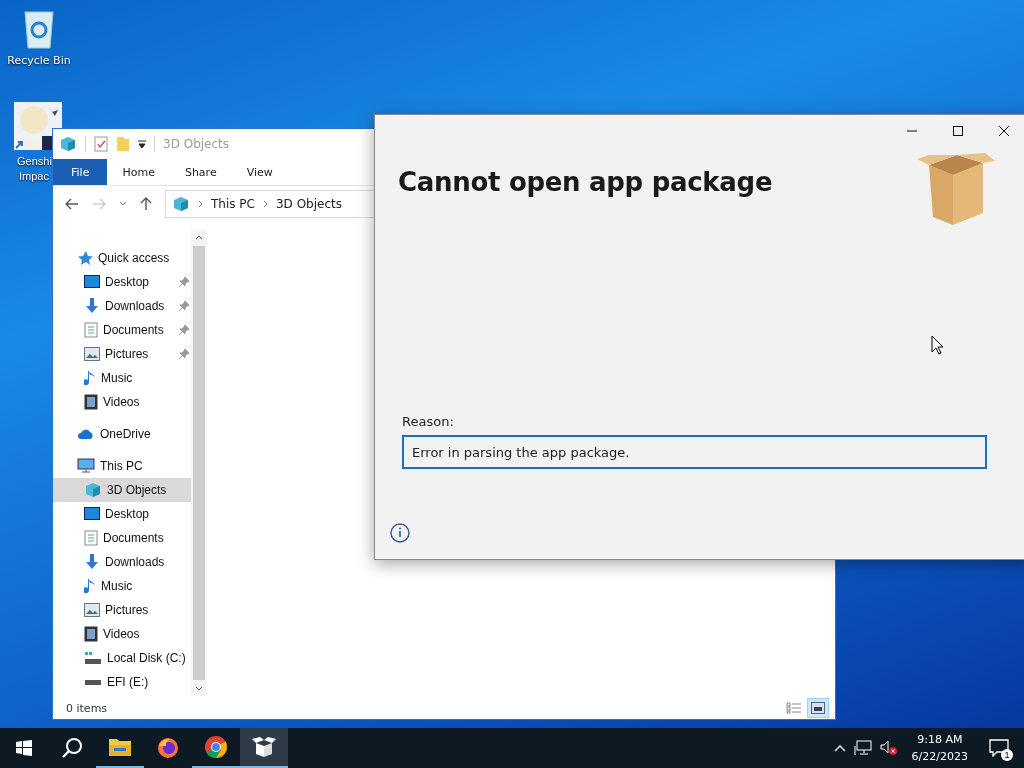 Image resolution: width=1024 pixels, height=768 pixels. Describe the element at coordinates (196, 144) in the screenshot. I see `window-title: 3D Objects` at that location.